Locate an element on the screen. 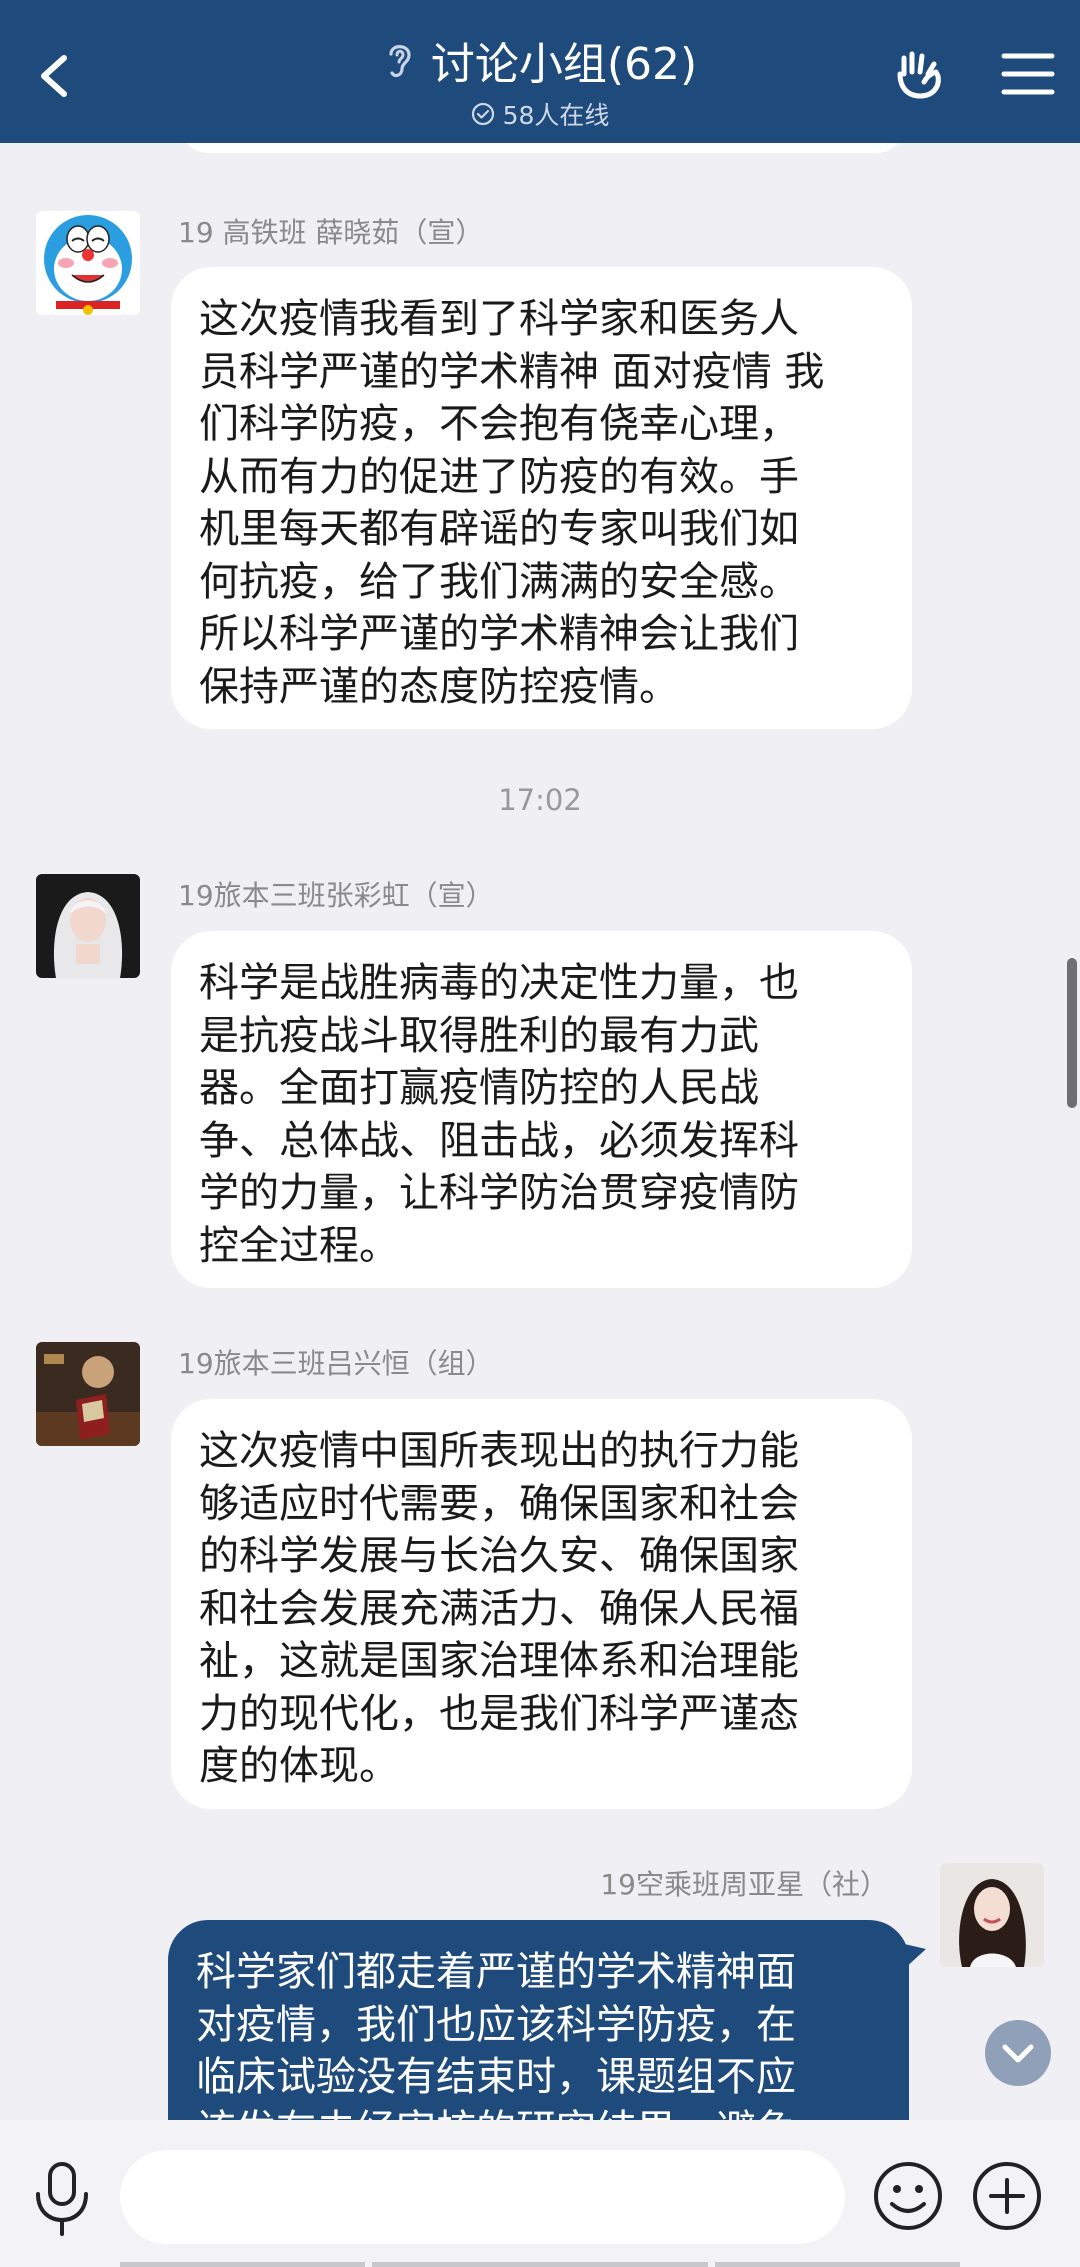 This screenshot has height=2267, width=1080. scroll-to-bottom-button is located at coordinates (1018, 2053).